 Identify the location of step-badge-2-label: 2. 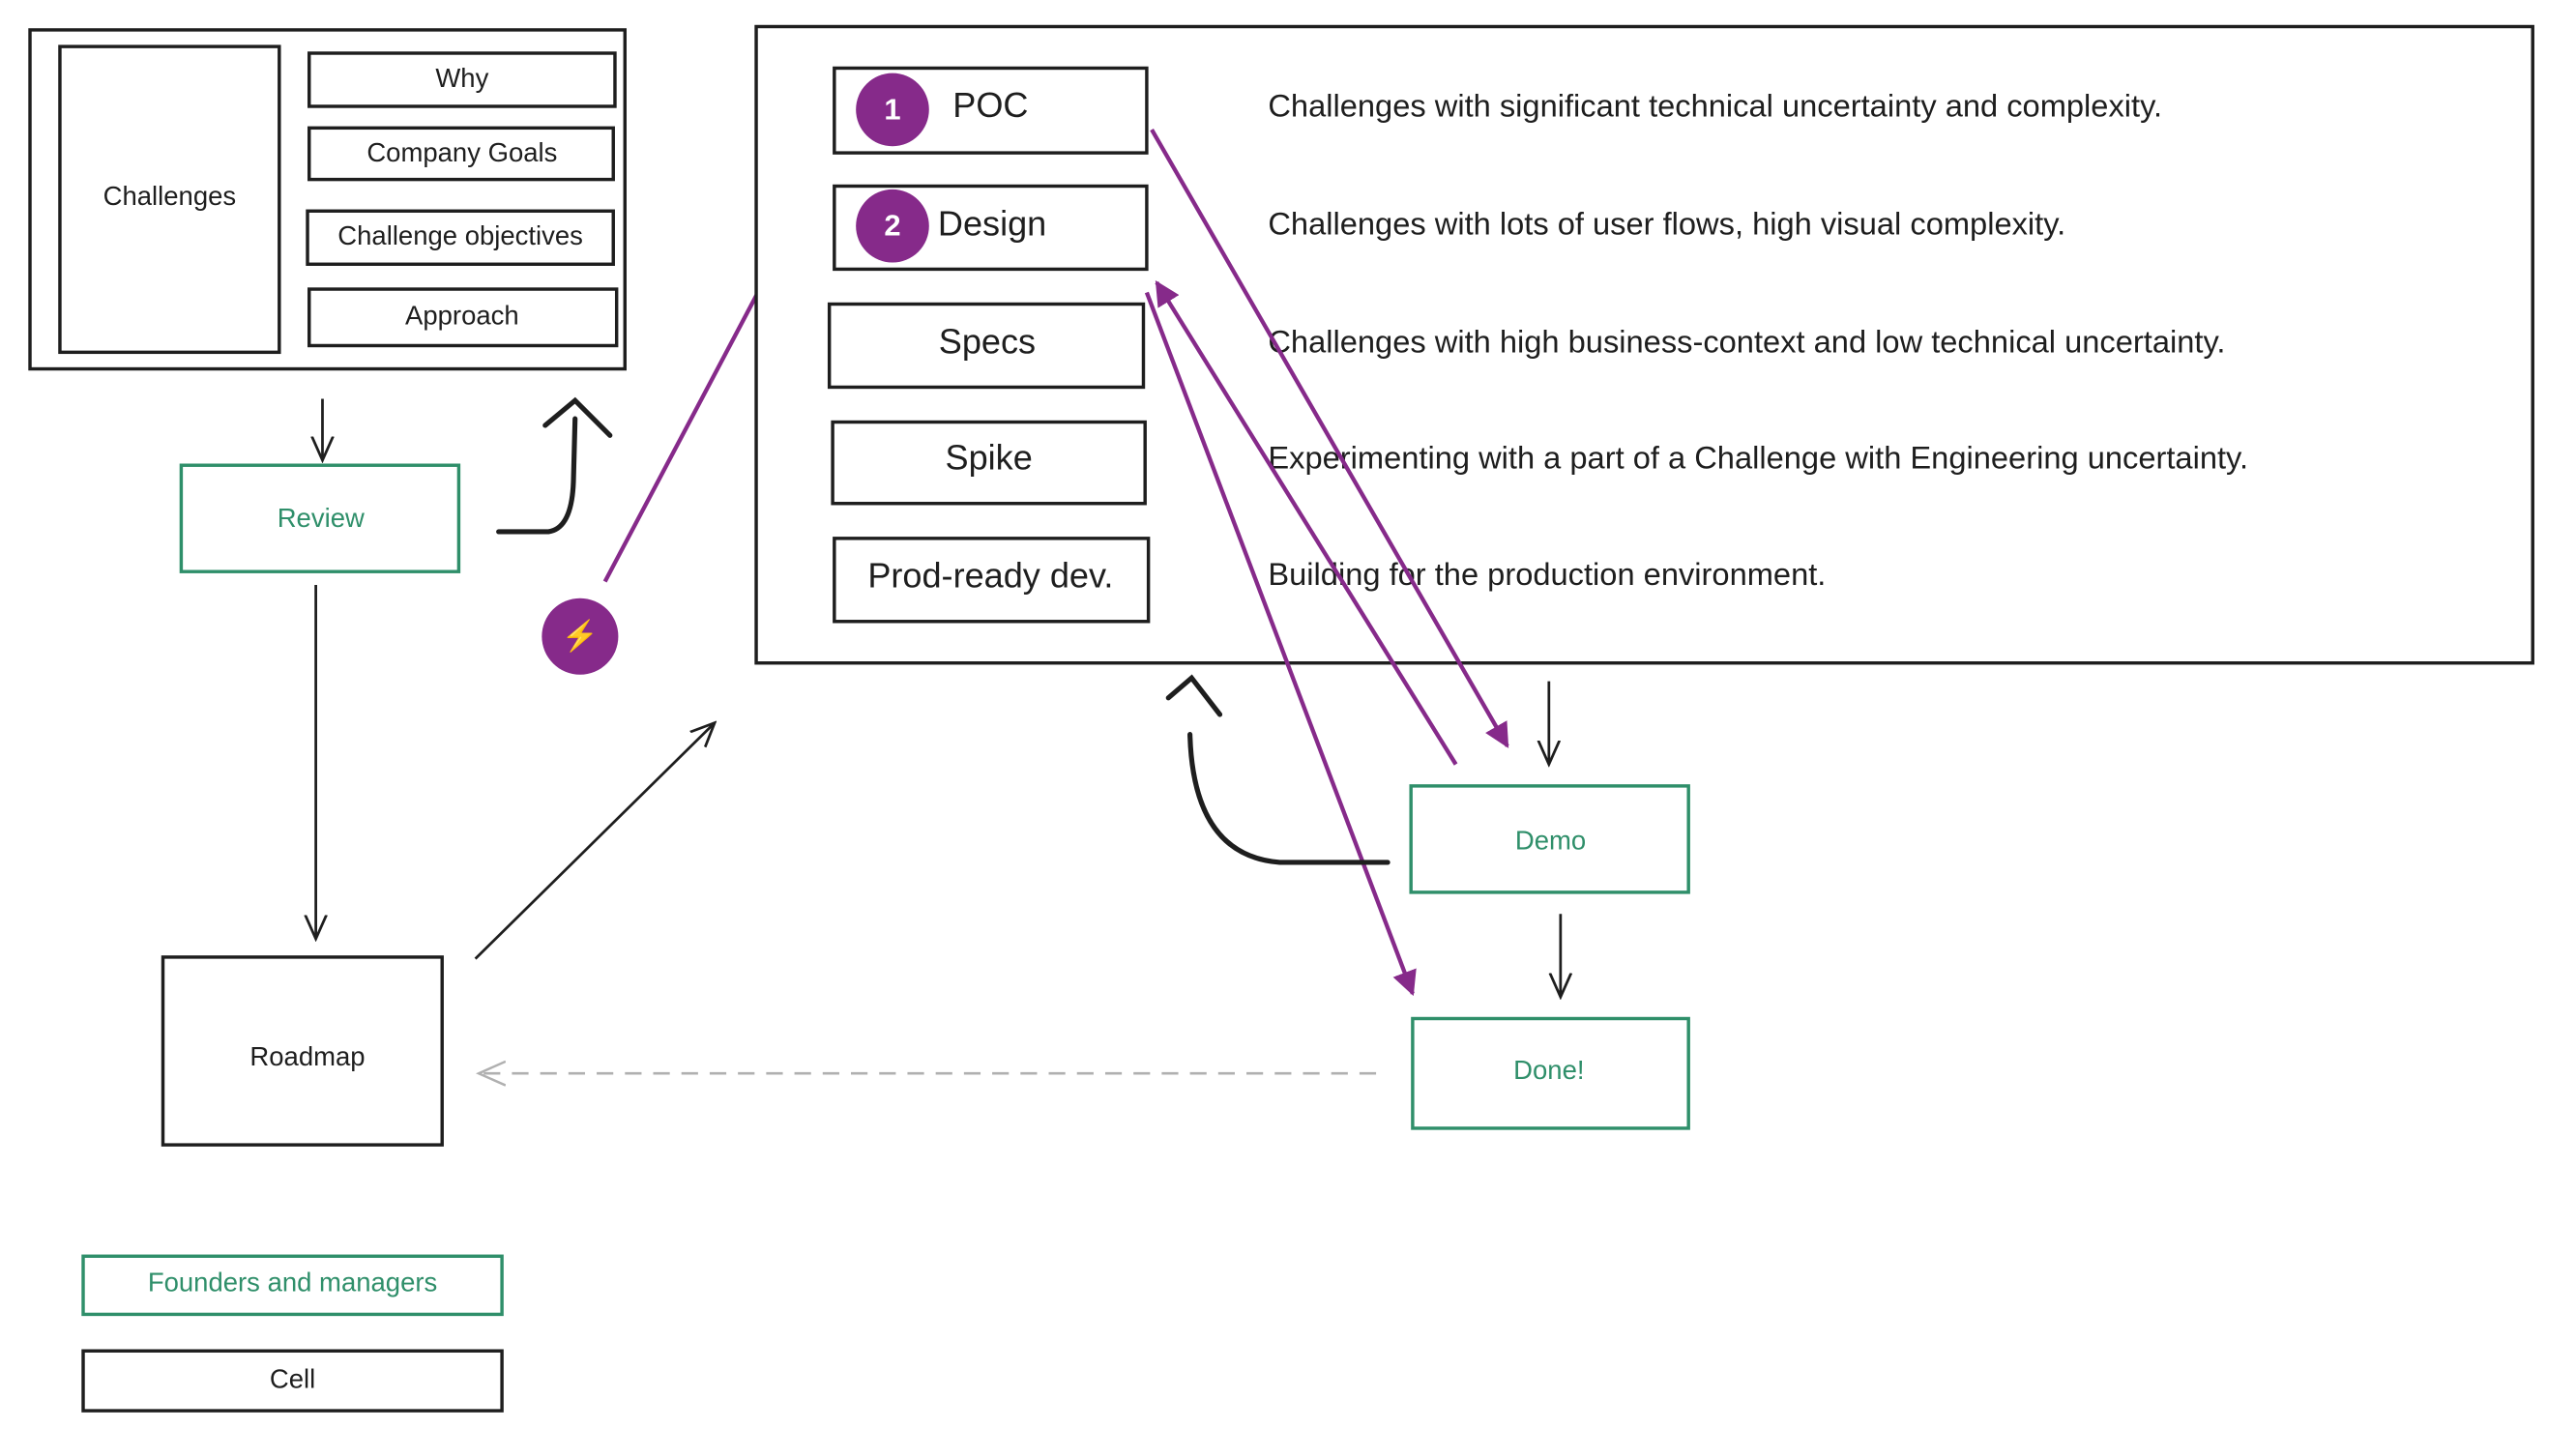
(892, 226).